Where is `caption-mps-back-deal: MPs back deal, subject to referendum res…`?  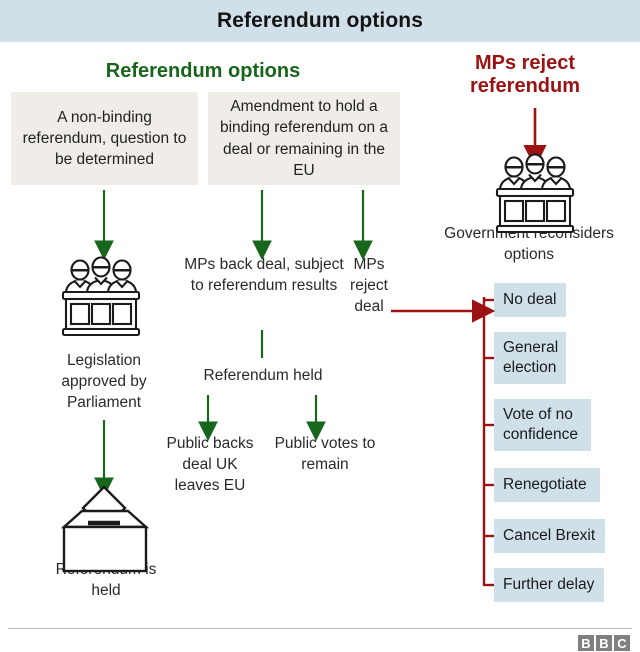
caption-mps-back-deal: MPs back deal, subject to referendum res… is located at coordinates (264, 275).